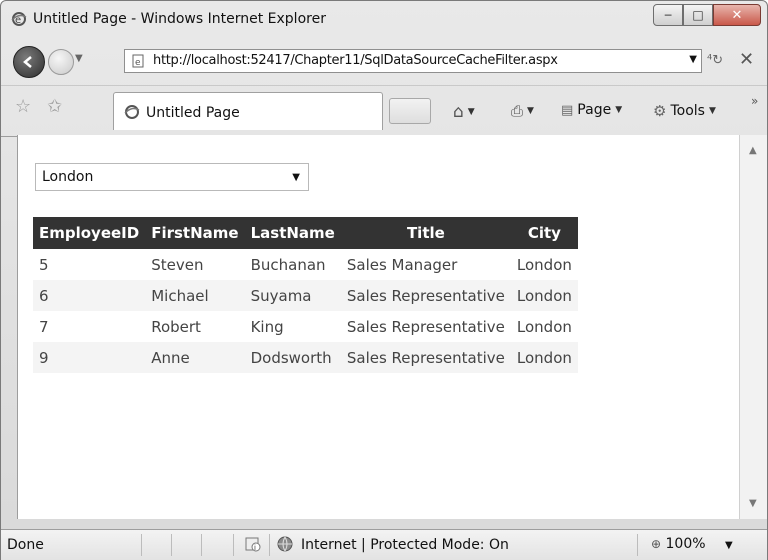  What do you see at coordinates (172, 177) in the screenshot?
I see `city-filter-dropdown: London ▼` at bounding box center [172, 177].